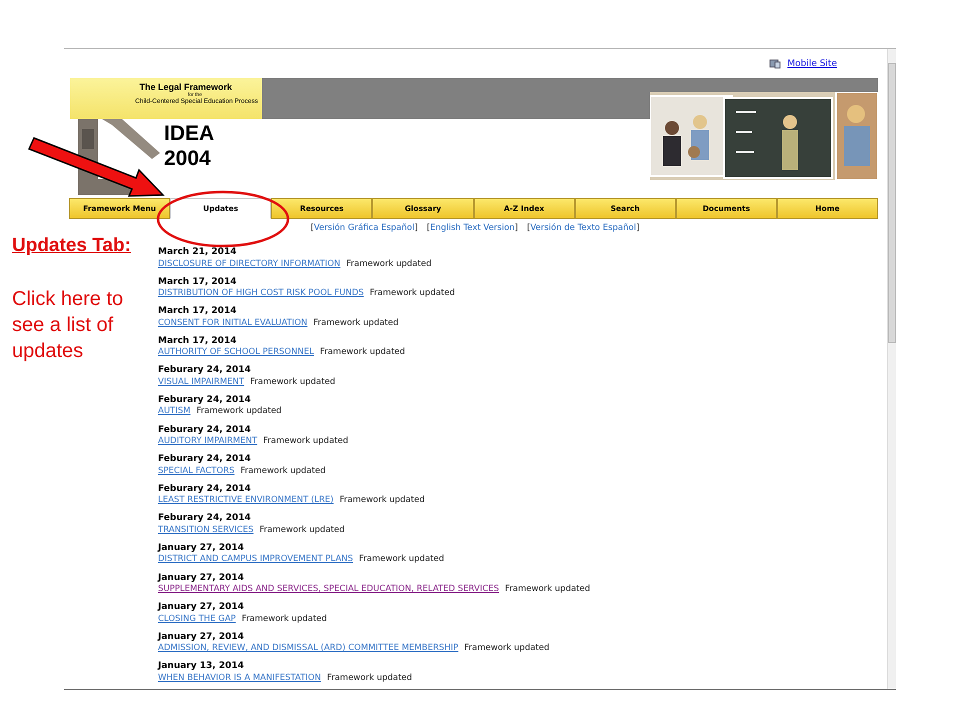  I want to click on update-link: AUTISM, so click(174, 412).